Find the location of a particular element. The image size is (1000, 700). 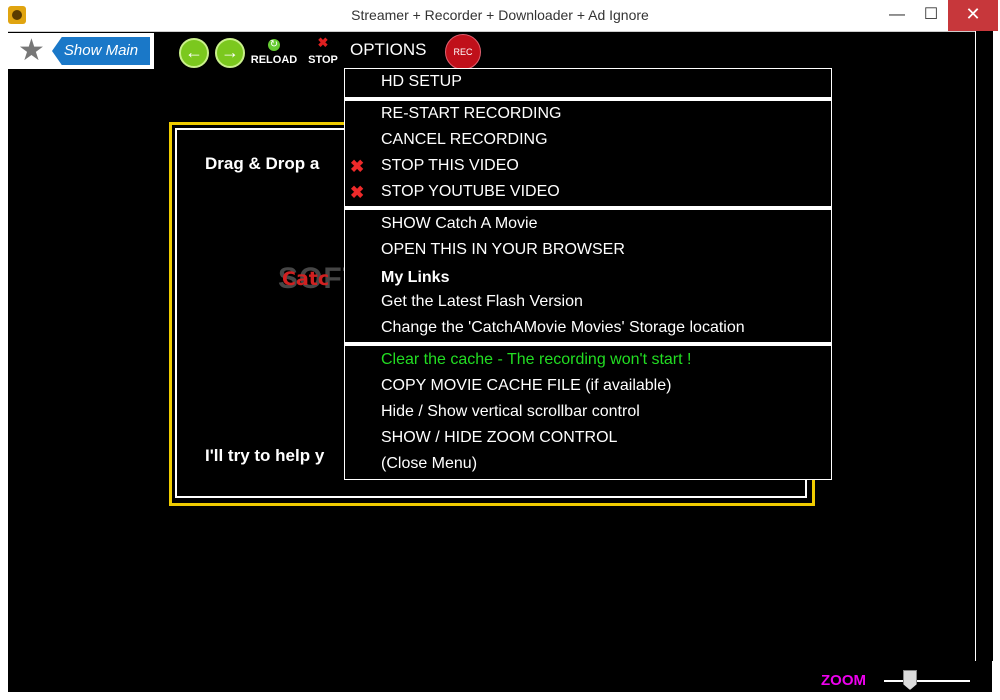

stop-button: ✖ STOP is located at coordinates (323, 50).